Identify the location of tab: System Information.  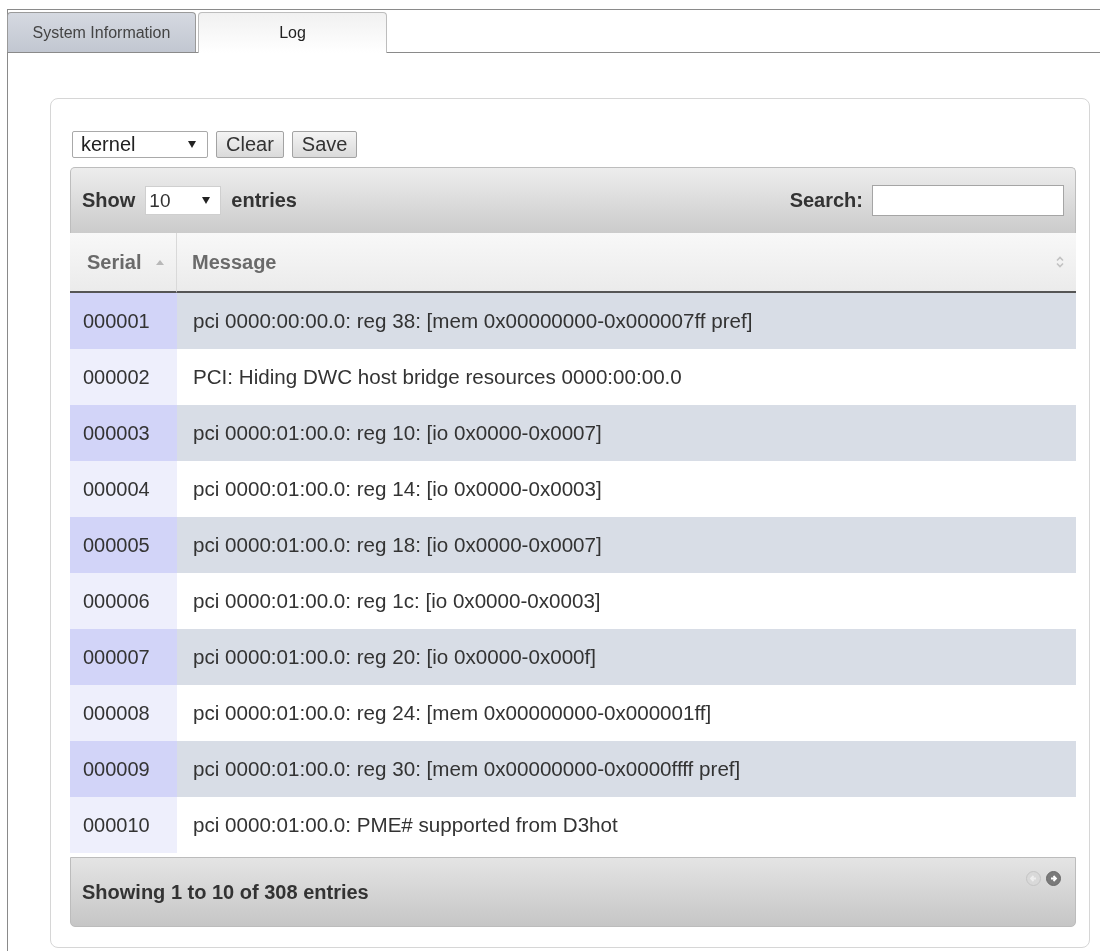
(101, 32).